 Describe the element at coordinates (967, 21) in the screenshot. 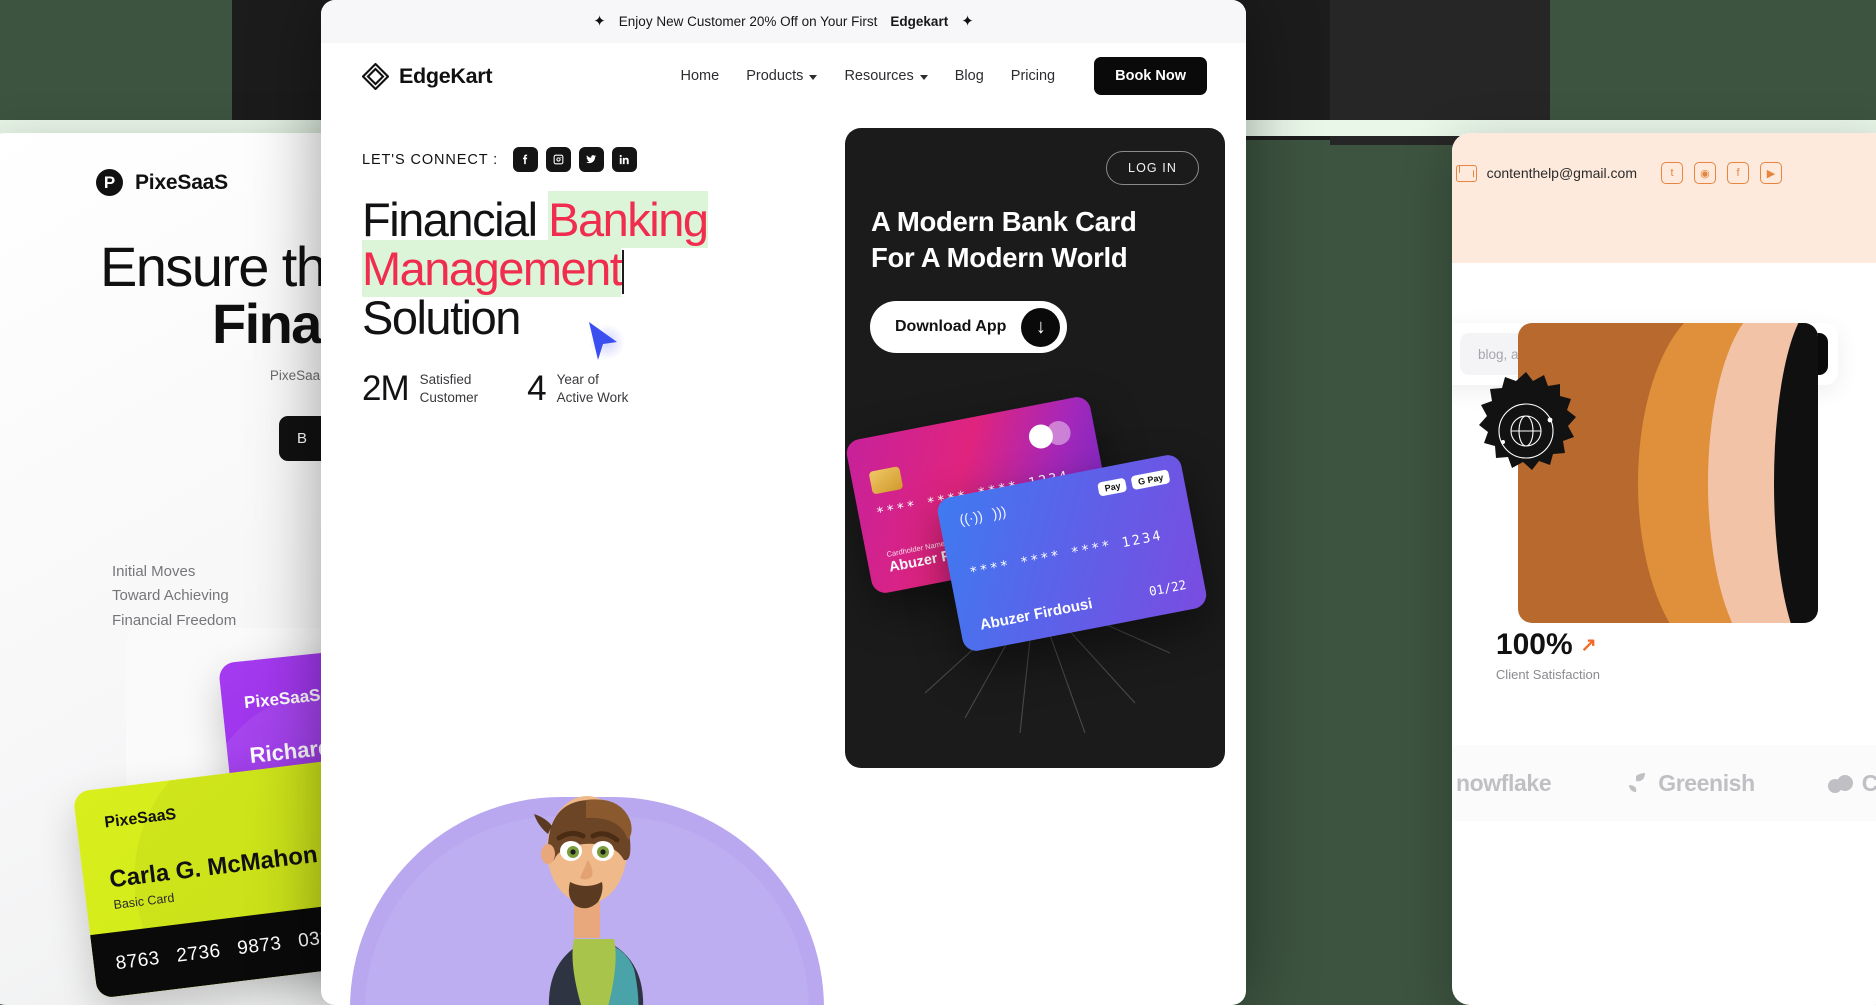

I see `sparkle-icon-right: ✦` at that location.